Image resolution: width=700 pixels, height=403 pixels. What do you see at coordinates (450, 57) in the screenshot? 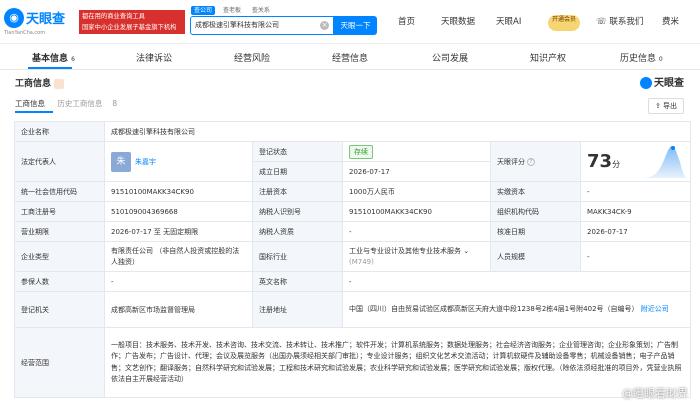
I see `tab-development: 公司发展` at bounding box center [450, 57].